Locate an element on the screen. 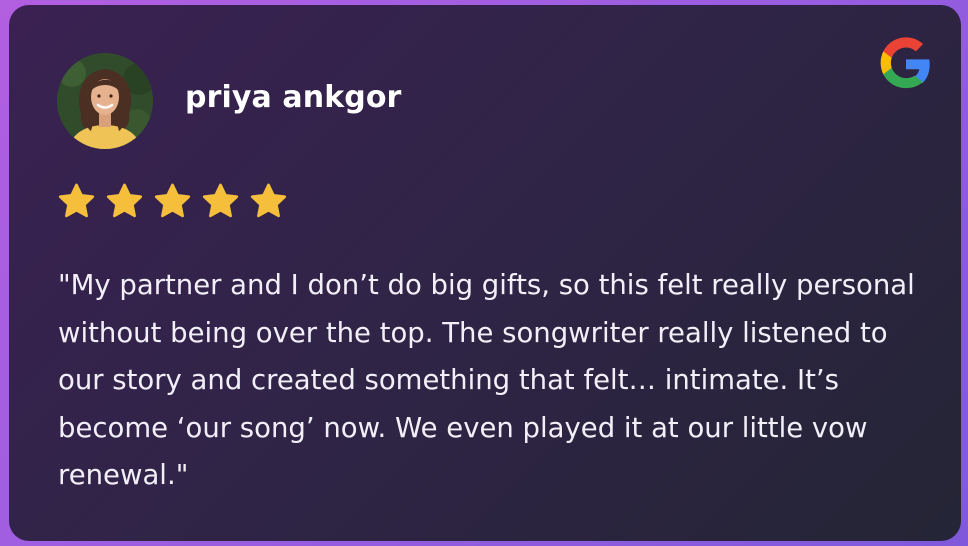  avatar-portrait-icon is located at coordinates (105, 101).